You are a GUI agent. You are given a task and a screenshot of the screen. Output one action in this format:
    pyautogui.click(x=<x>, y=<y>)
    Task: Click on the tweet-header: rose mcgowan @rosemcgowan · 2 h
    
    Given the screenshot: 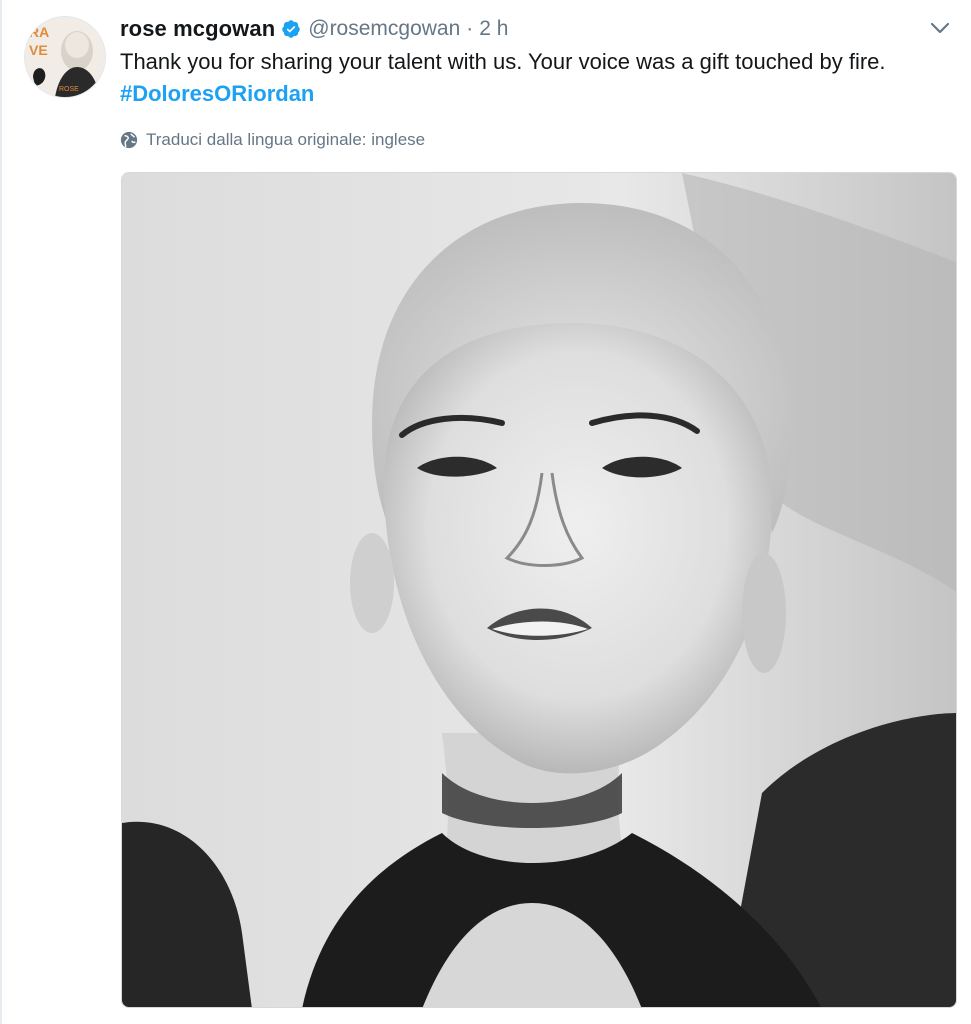 What is the action you would take?
    pyautogui.click(x=314, y=29)
    